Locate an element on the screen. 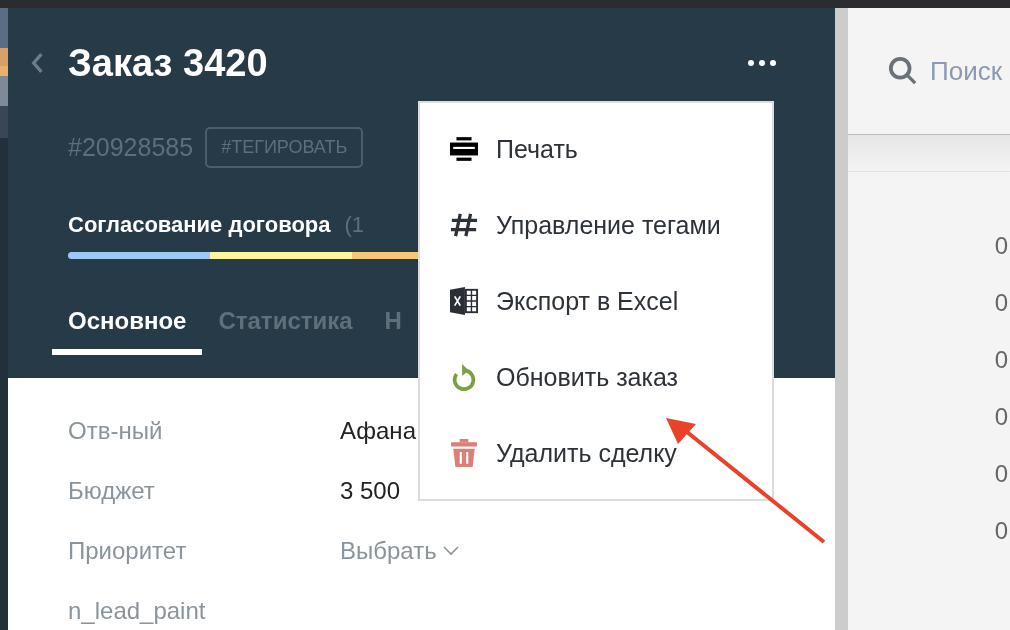 The height and width of the screenshot is (630, 1010). menu-item: Обновить заказ is located at coordinates (596, 377).